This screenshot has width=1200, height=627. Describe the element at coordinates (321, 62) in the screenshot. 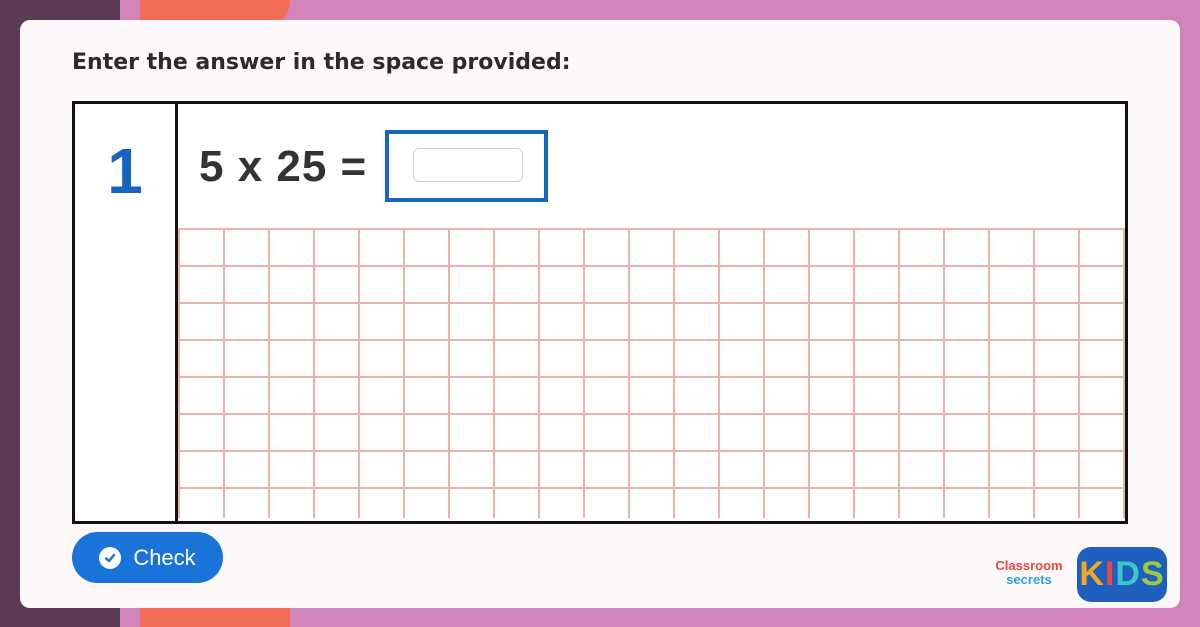

I see `instruction-text: Enter the answer in the space provided:` at that location.